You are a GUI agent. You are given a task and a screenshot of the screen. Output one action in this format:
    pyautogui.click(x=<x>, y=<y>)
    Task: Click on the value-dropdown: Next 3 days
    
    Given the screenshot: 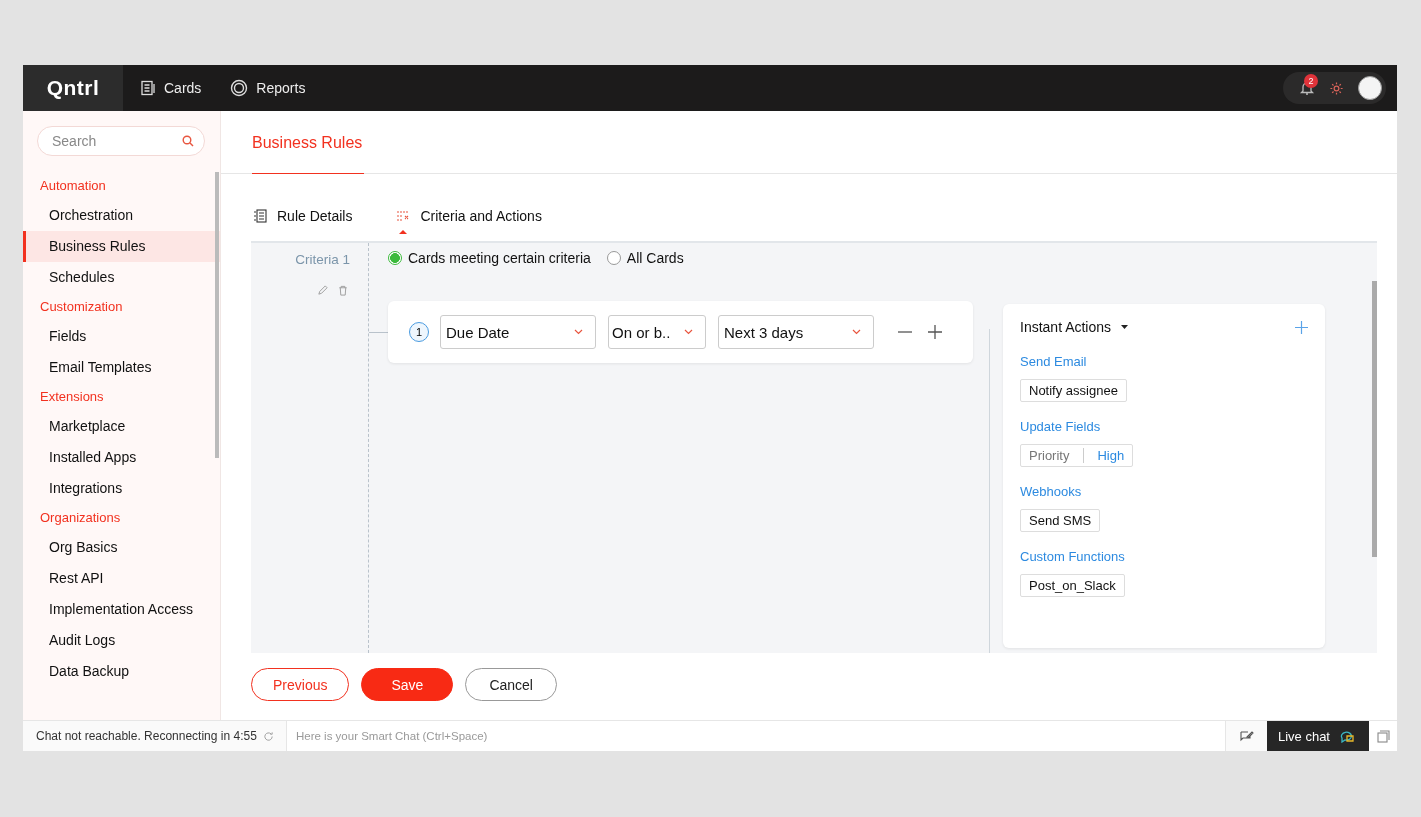 What is the action you would take?
    pyautogui.click(x=796, y=332)
    